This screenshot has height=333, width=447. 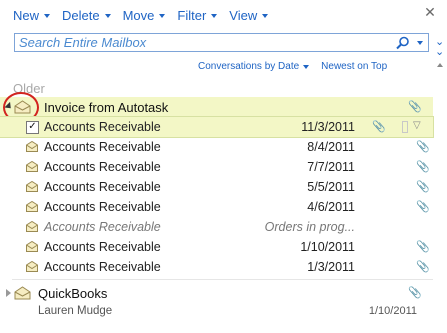 I want to click on view-label: View, so click(x=243, y=15).